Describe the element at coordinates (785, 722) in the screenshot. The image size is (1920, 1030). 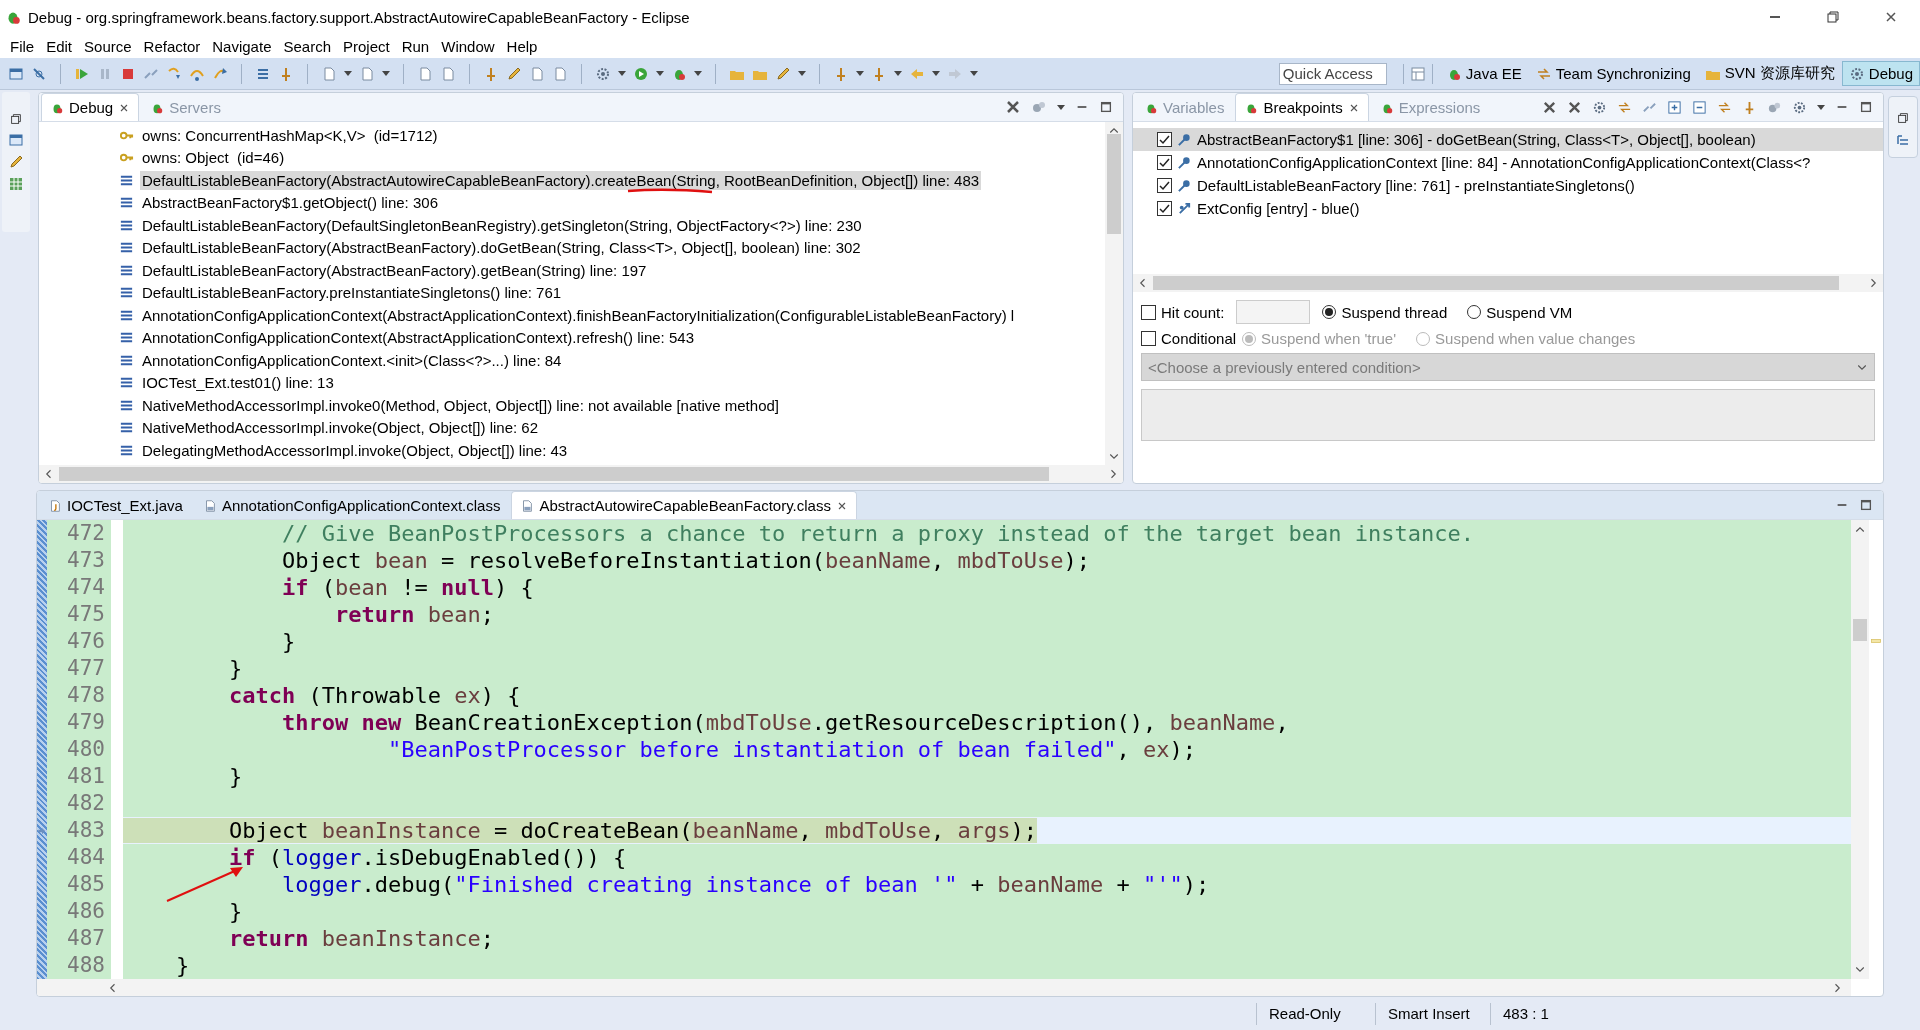
I see `code-line: throw new BeanCreationException(mbdToUse.getResourceDescription(), beanName,` at that location.